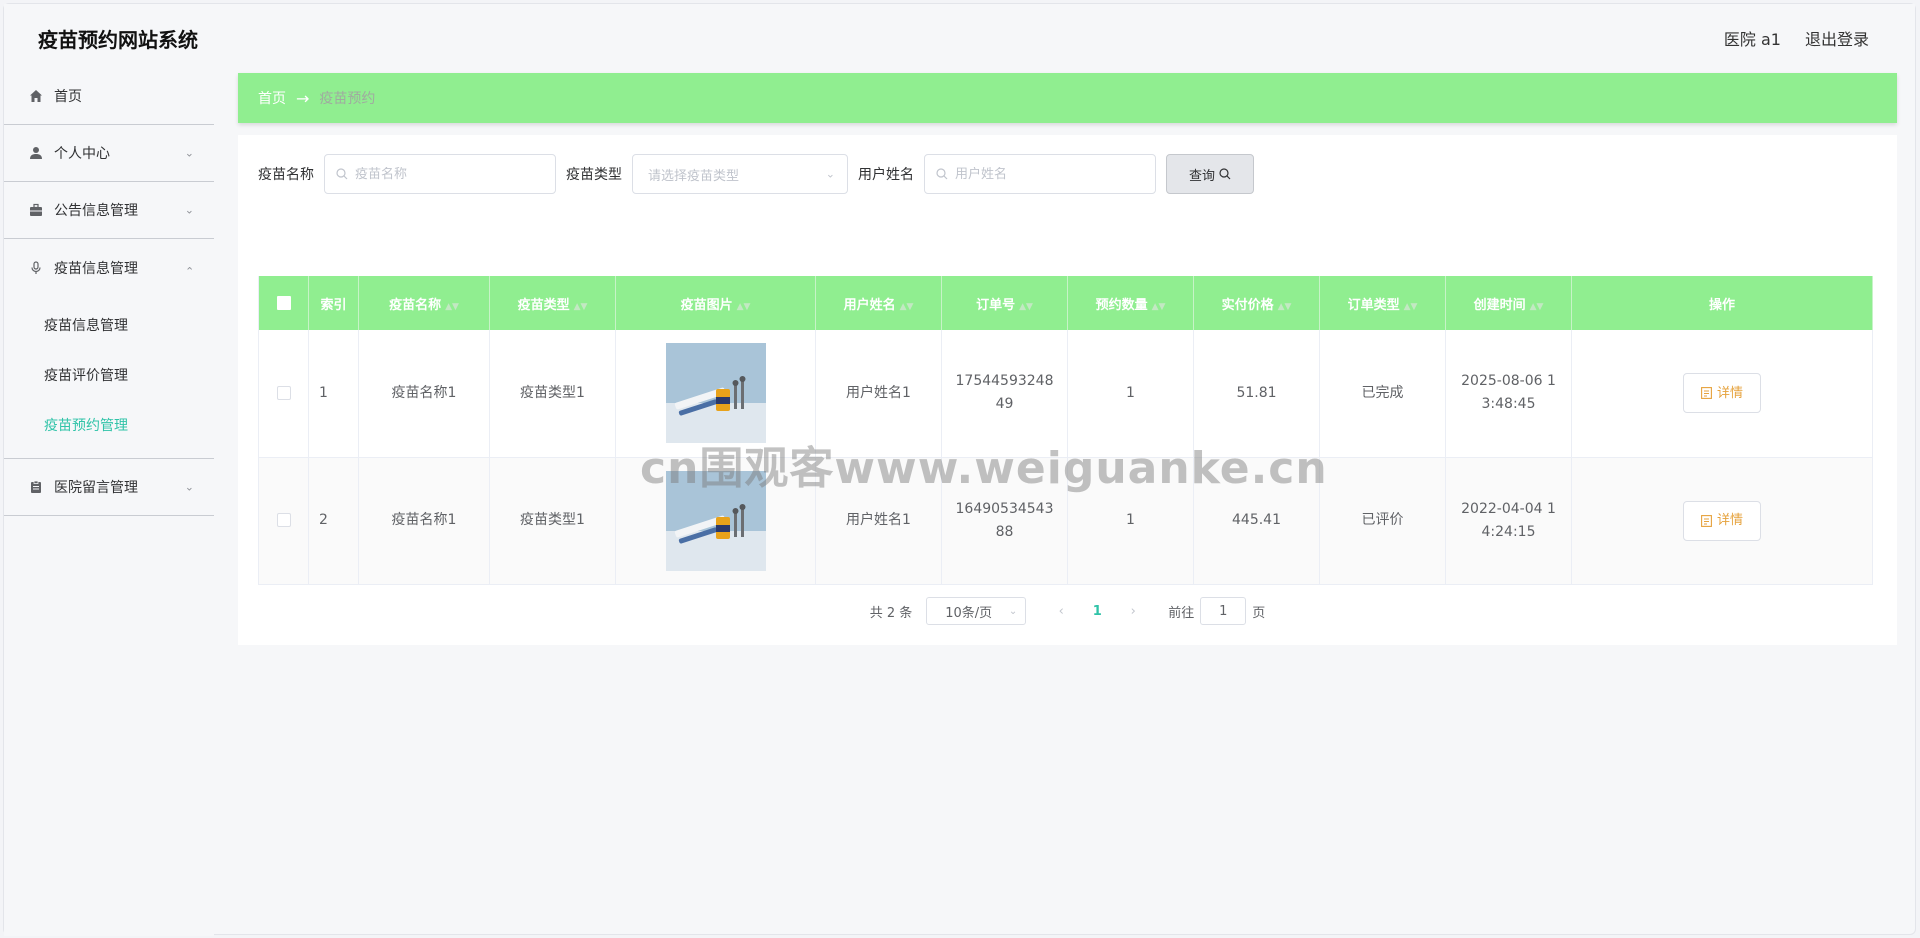  What do you see at coordinates (333, 303) in the screenshot?
I see `column-header: 索引` at bounding box center [333, 303].